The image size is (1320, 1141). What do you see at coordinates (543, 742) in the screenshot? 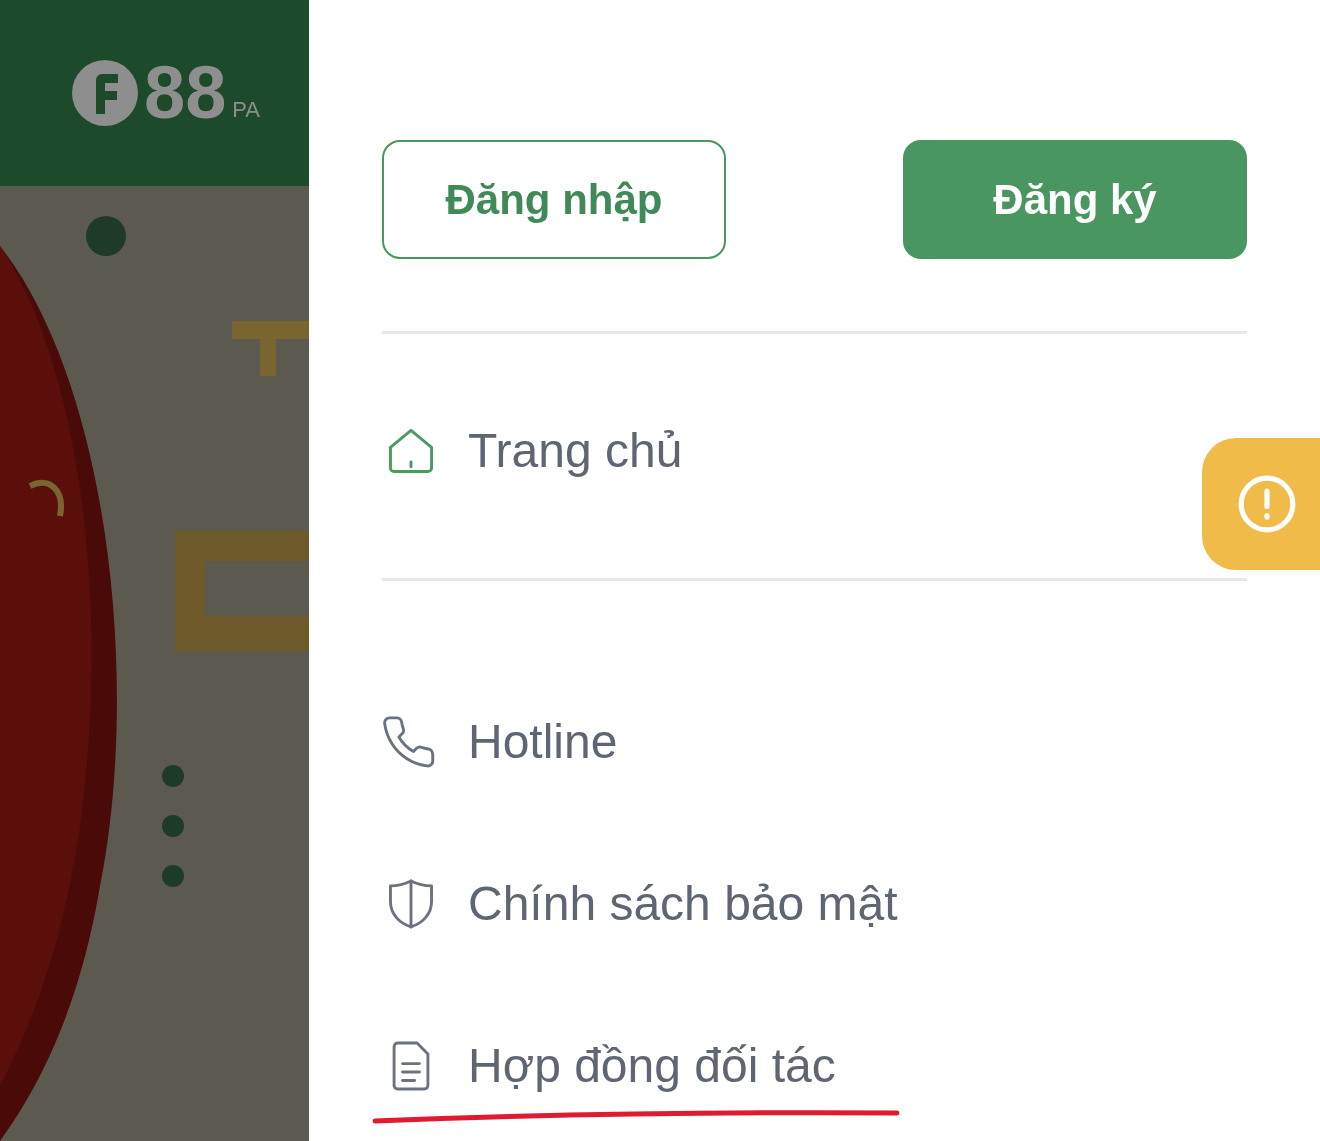
I see `menu-item: Hotline` at bounding box center [543, 742].